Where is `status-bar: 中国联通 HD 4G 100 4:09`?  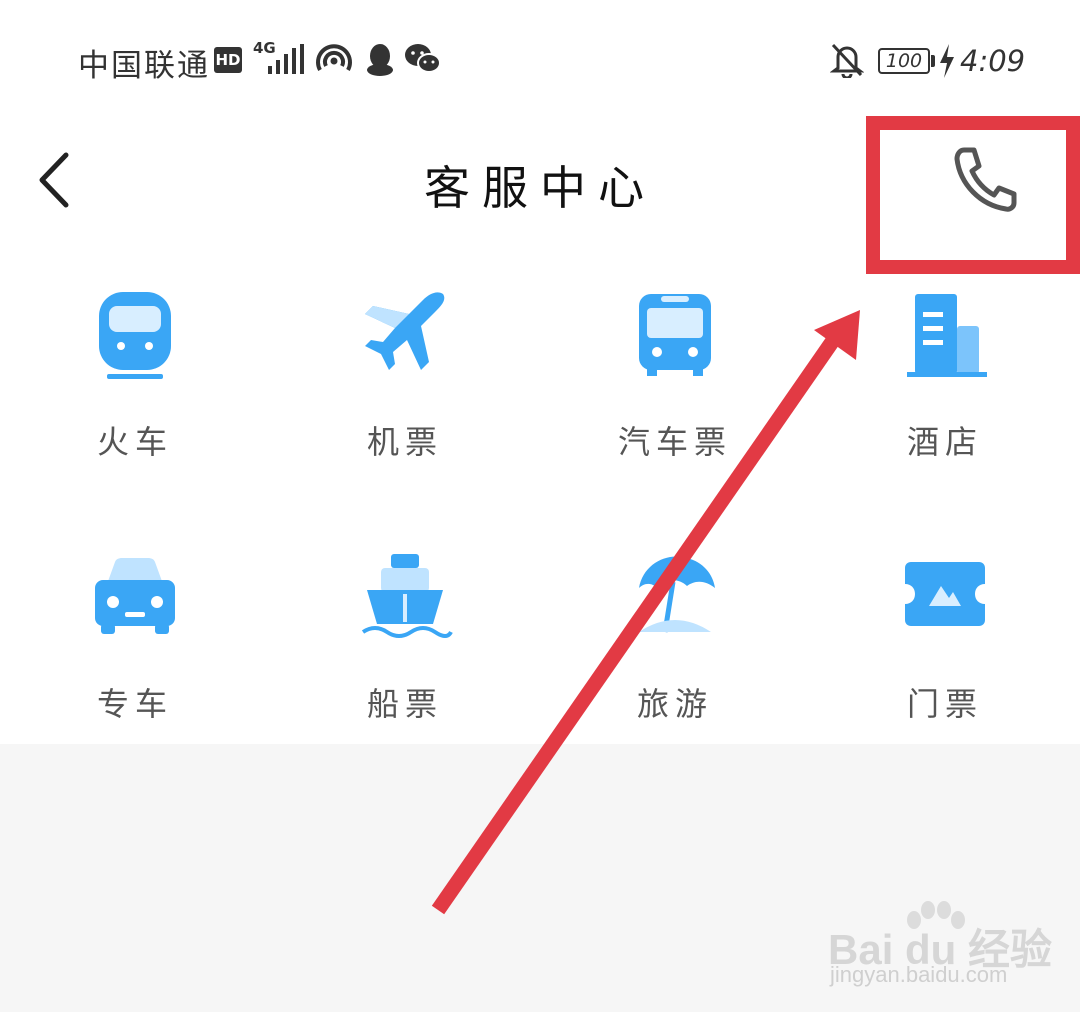 status-bar: 中国联通 HD 4G 100 4:09 is located at coordinates (540, 60).